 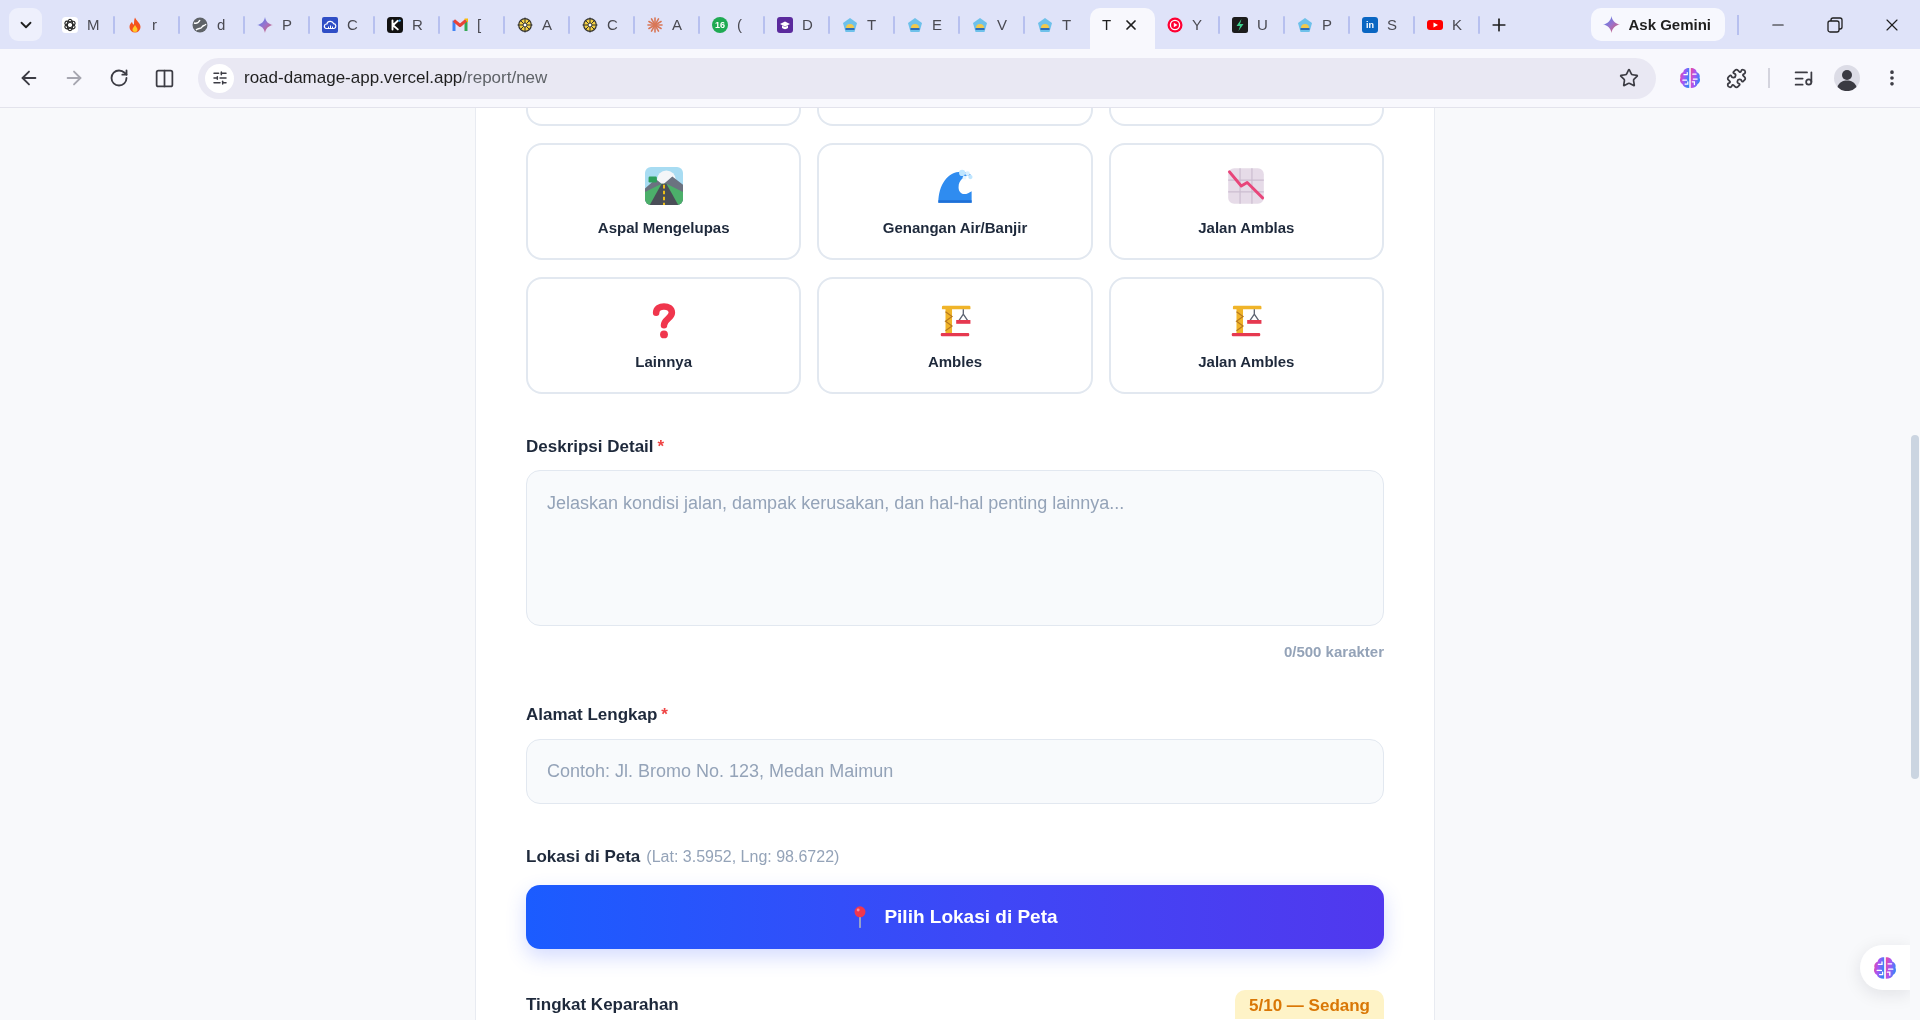 What do you see at coordinates (25, 24) in the screenshot?
I see `tab-search-button` at bounding box center [25, 24].